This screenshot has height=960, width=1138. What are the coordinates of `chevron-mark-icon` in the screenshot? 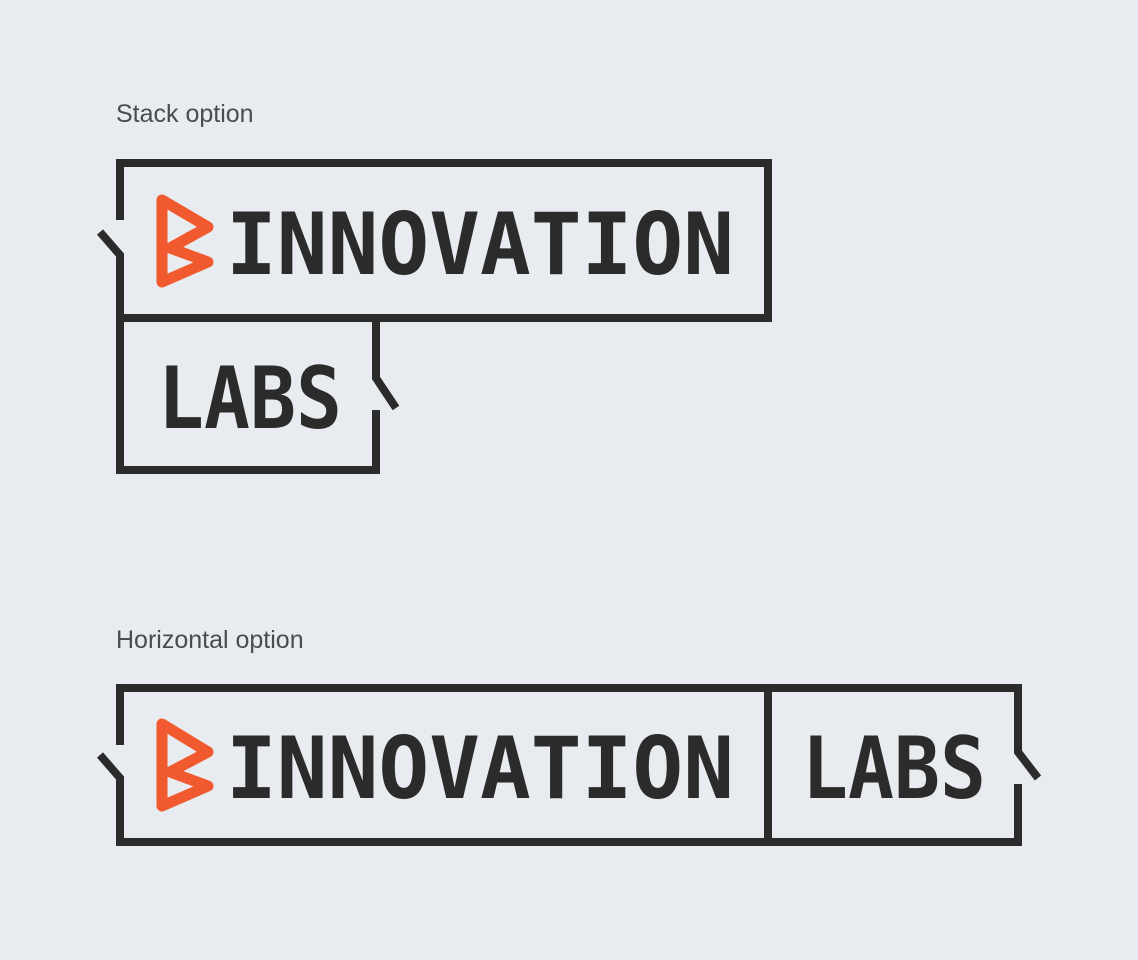 It's located at (185, 765).